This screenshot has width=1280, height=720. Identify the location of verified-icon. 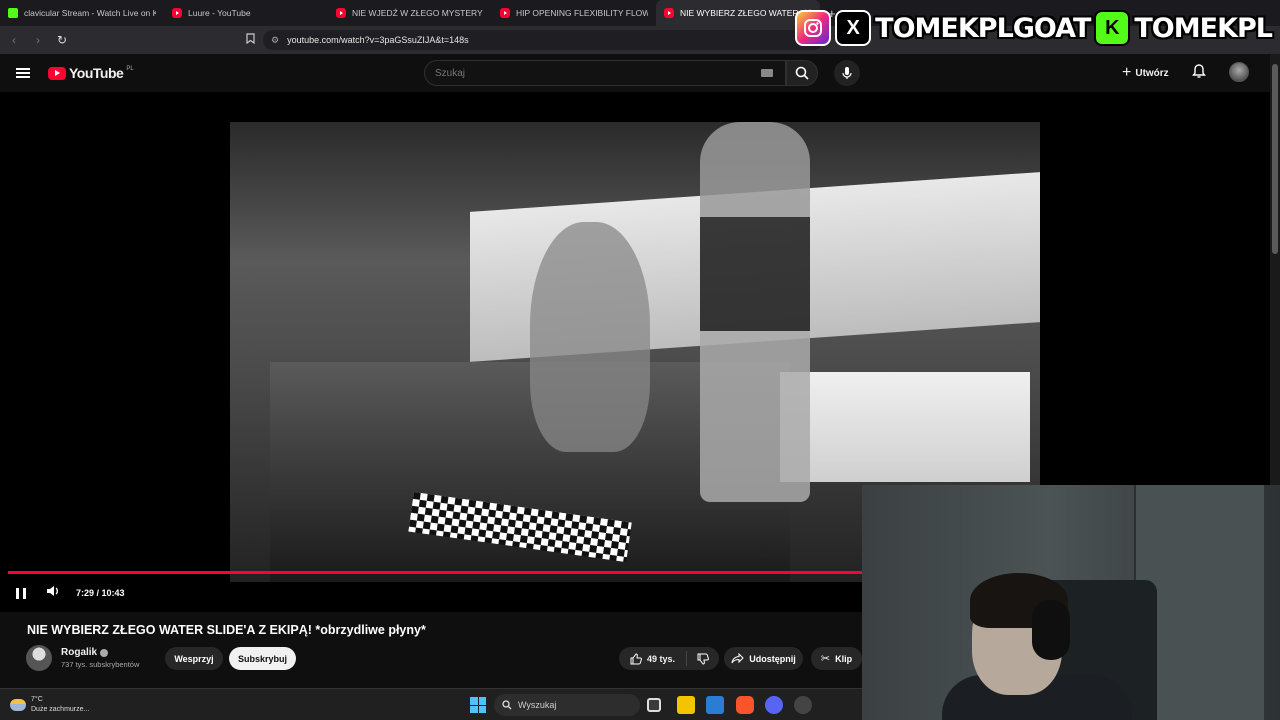
(104, 652).